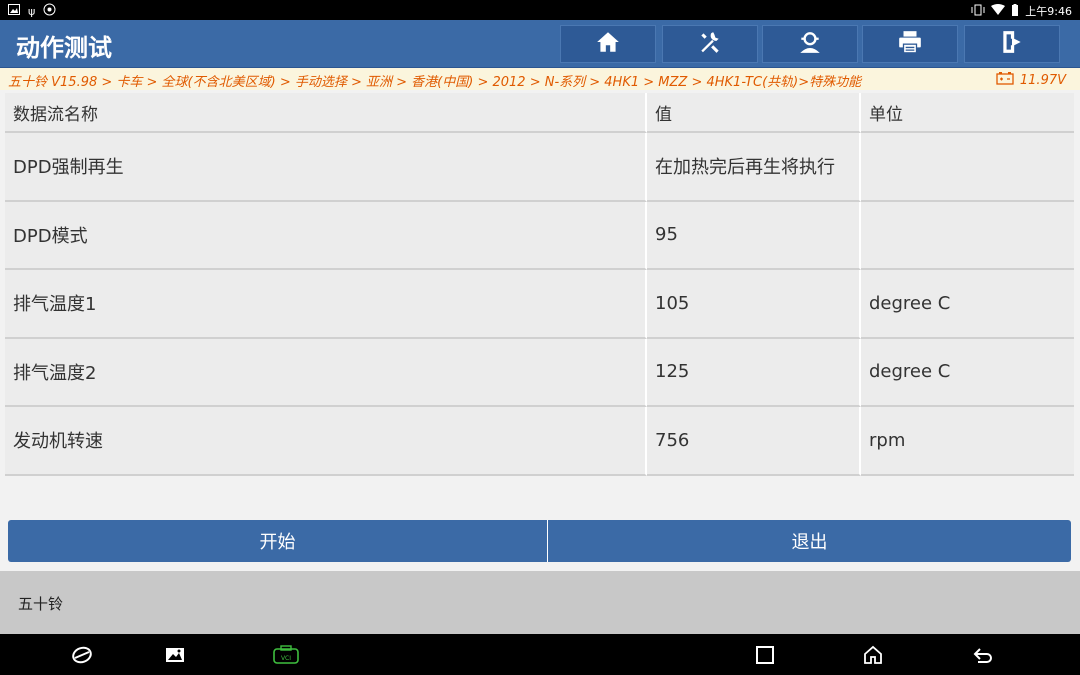 This screenshot has height=675, width=1080. What do you see at coordinates (998, 11) in the screenshot?
I see `wifi-icon` at bounding box center [998, 11].